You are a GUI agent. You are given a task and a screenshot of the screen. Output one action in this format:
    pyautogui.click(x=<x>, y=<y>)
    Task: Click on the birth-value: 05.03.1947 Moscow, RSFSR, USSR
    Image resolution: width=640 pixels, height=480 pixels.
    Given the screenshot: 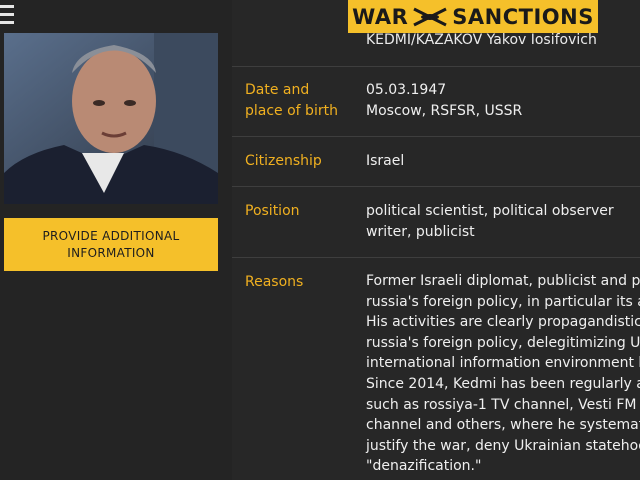 What is the action you would take?
    pyautogui.click(x=444, y=101)
    